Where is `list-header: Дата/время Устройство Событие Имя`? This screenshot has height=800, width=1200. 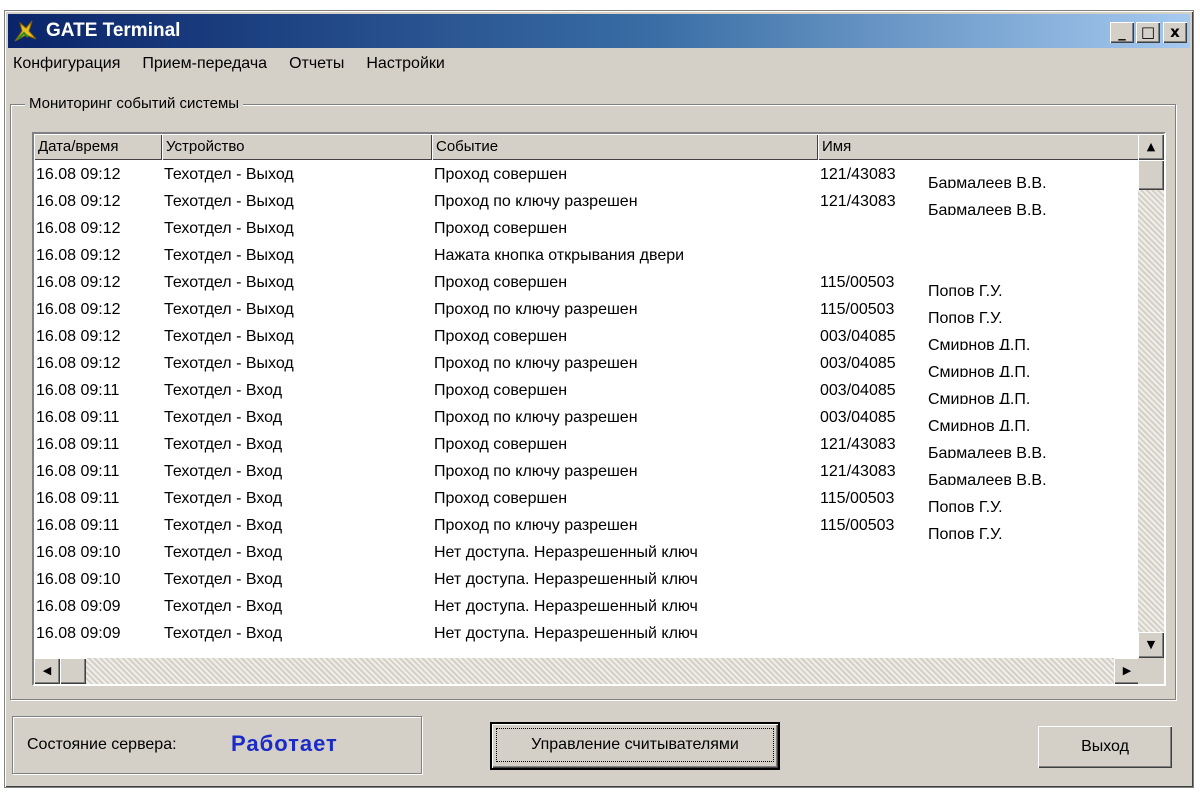
list-header: Дата/время Устройство Событие Имя is located at coordinates (587, 147).